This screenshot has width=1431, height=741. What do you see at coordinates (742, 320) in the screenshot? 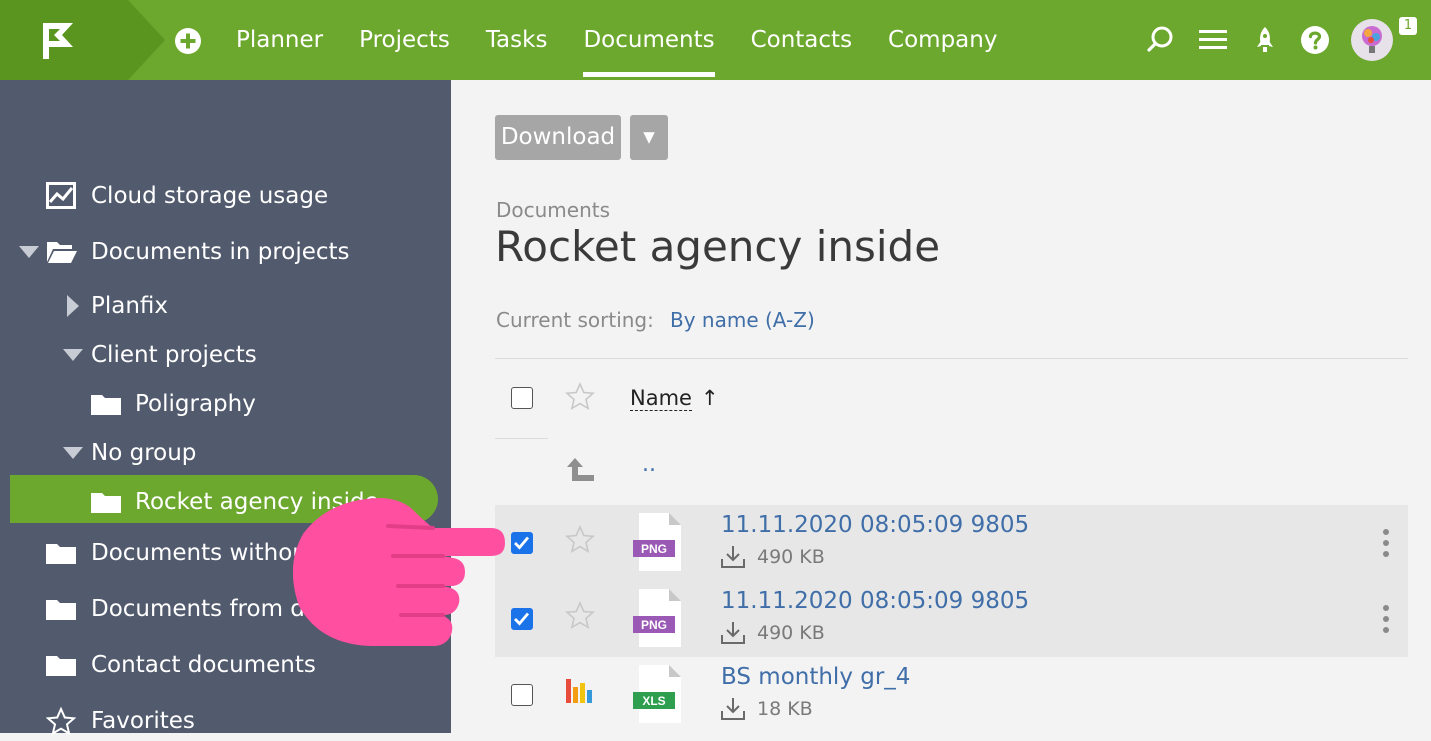
I see `sorting-selector: By name (A-Z)` at bounding box center [742, 320].